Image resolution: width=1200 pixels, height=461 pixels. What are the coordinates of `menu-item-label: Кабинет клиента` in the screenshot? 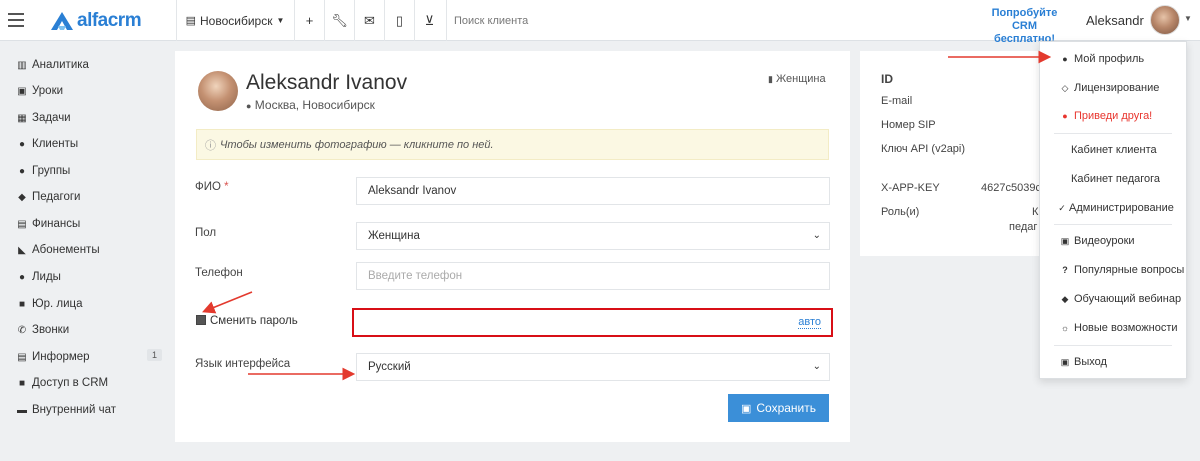 It's located at (1114, 150).